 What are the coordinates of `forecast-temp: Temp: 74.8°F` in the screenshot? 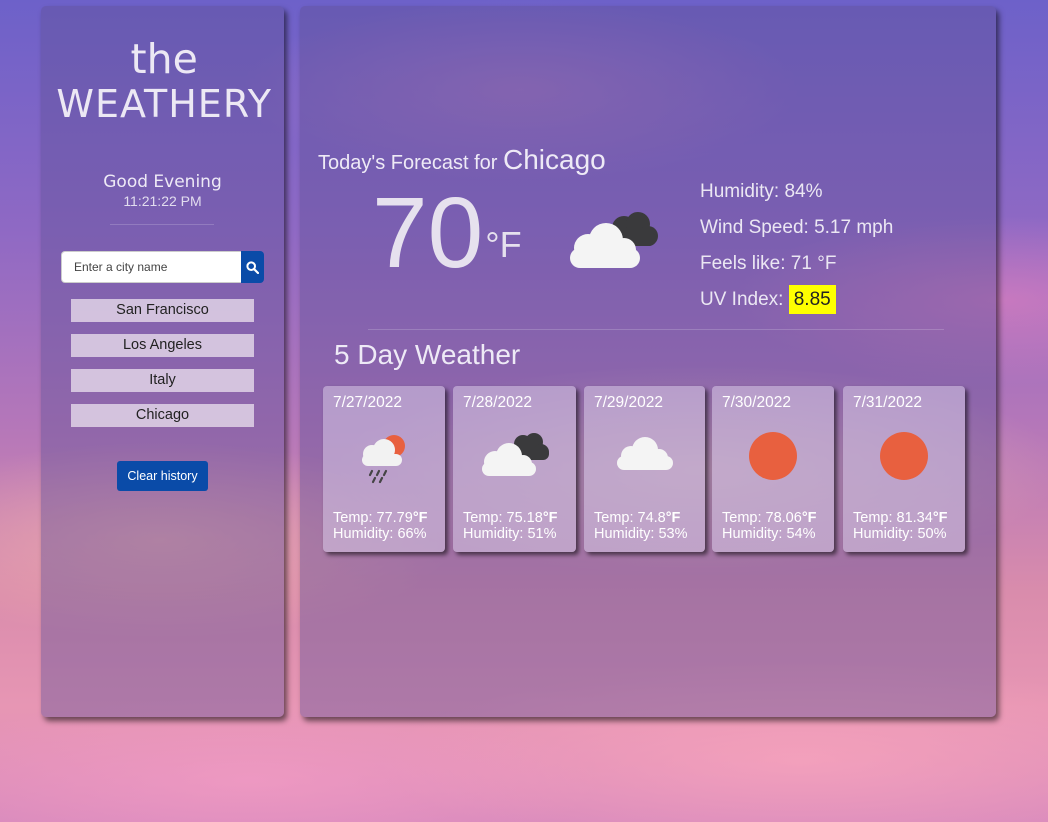 It's located at (637, 518).